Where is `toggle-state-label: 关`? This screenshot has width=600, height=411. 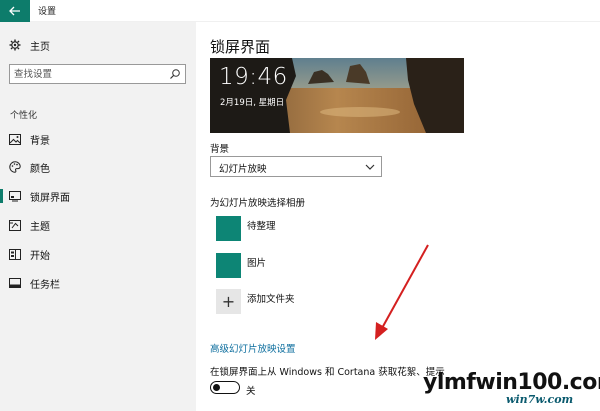 toggle-state-label: 关 is located at coordinates (251, 391).